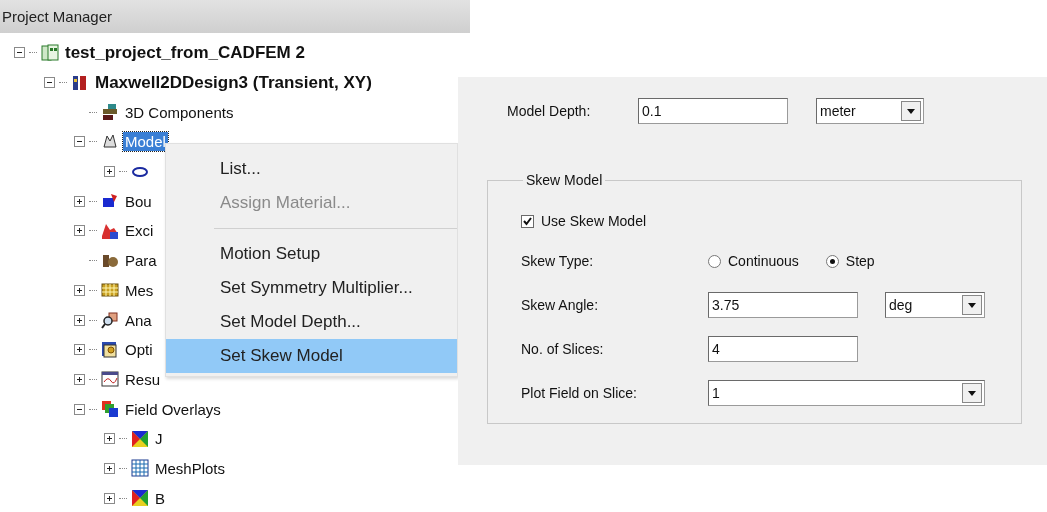 The image size is (1047, 512). I want to click on panel-header: Project Manager, so click(235, 16).